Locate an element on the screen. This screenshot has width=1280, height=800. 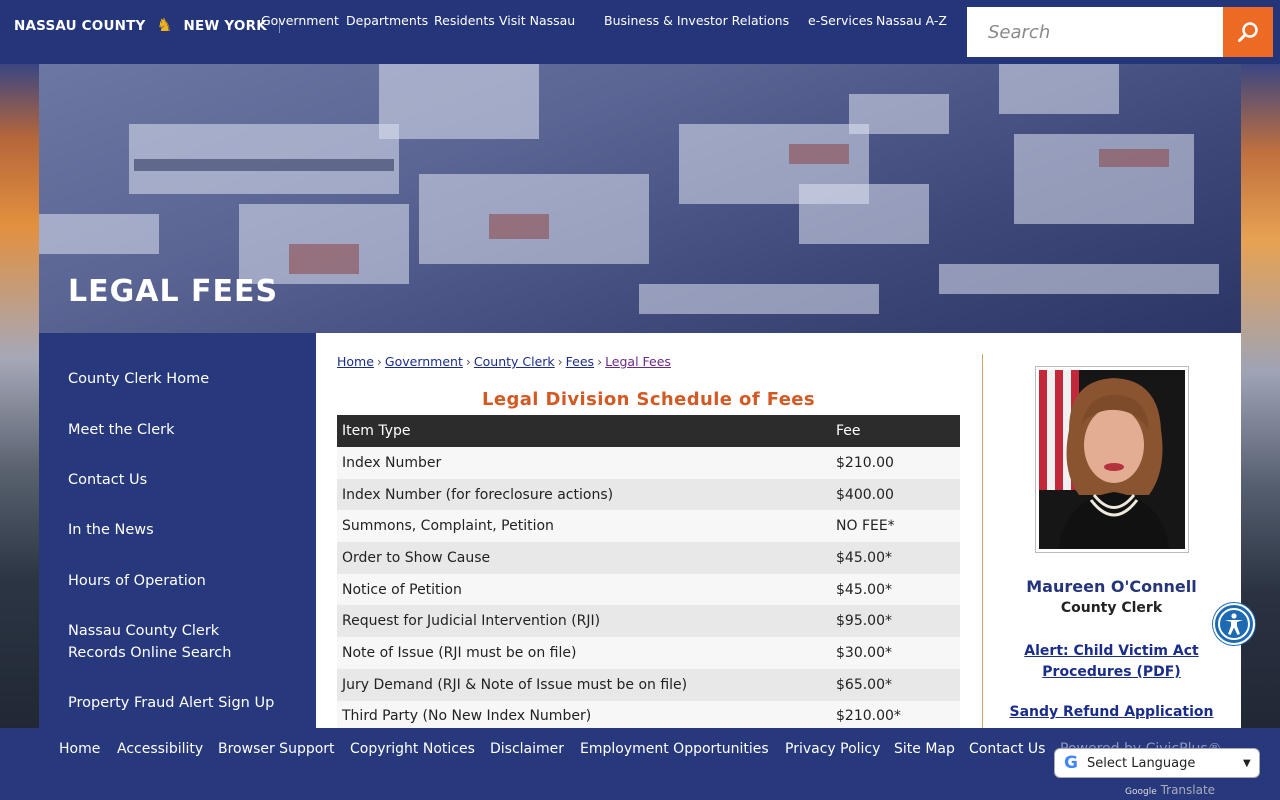
breadcrumb-home: Home is located at coordinates (355, 361).